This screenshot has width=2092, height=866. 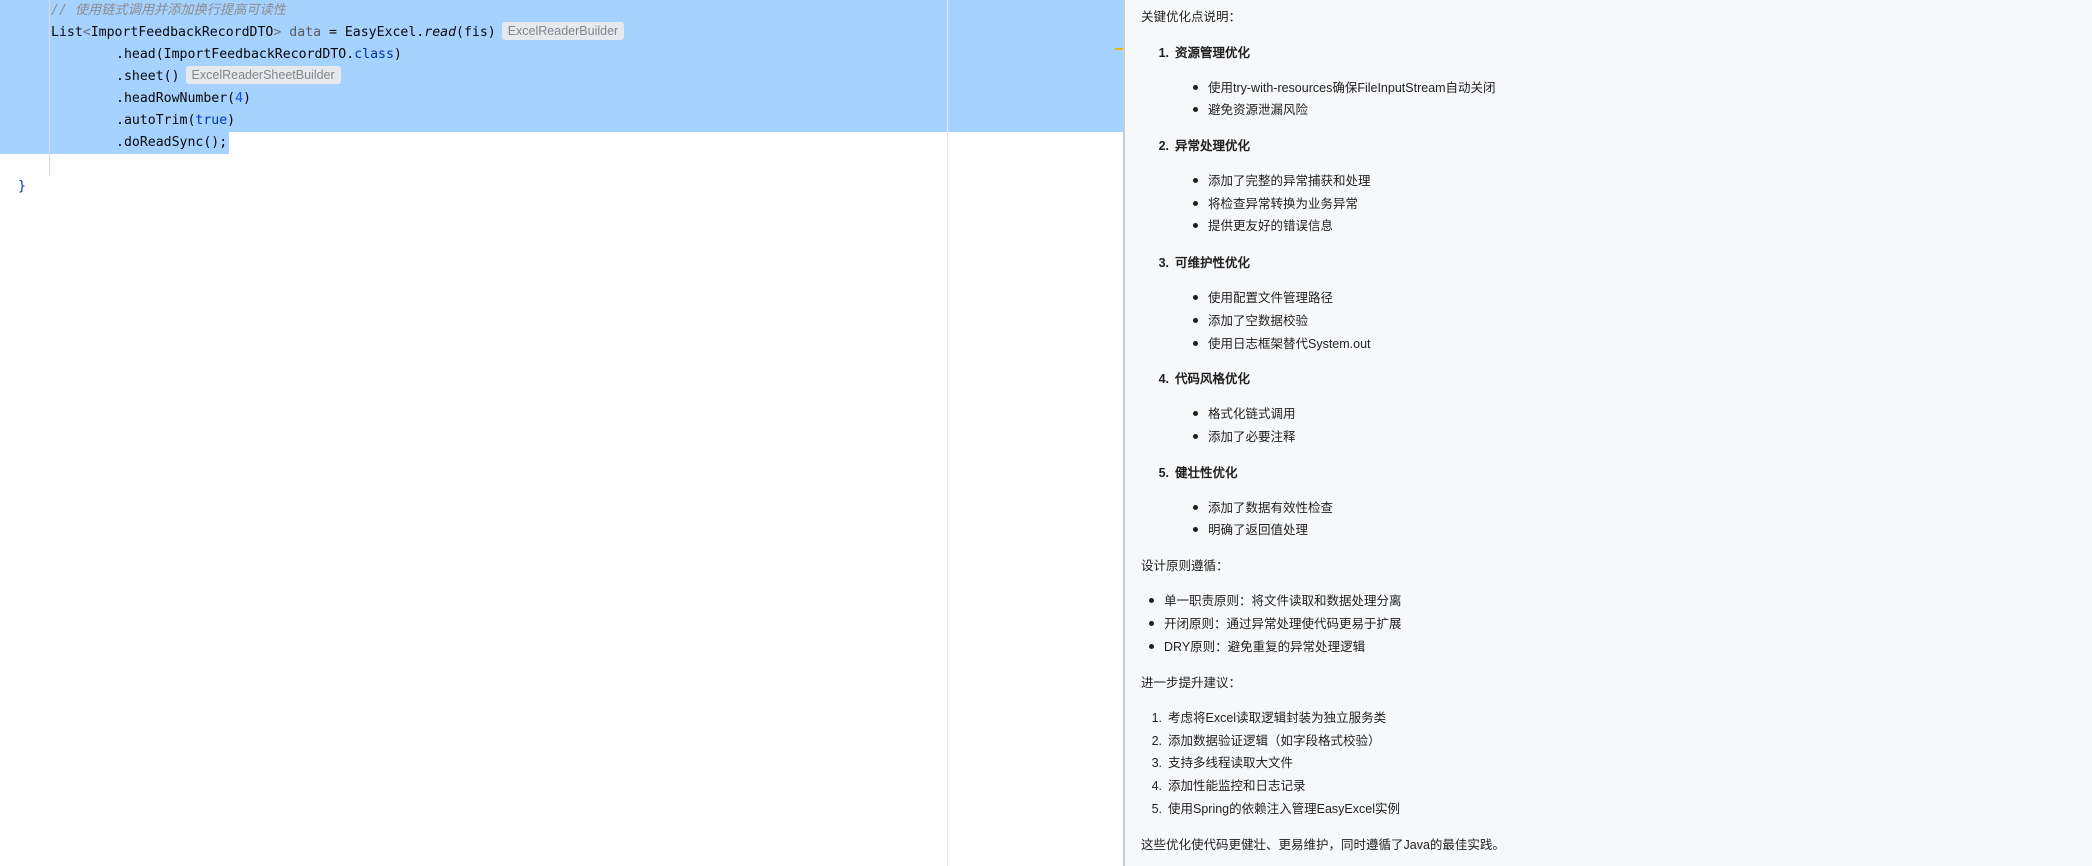 What do you see at coordinates (1282, 344) in the screenshot?
I see `list-item: 使用日志框架替代System.out` at bounding box center [1282, 344].